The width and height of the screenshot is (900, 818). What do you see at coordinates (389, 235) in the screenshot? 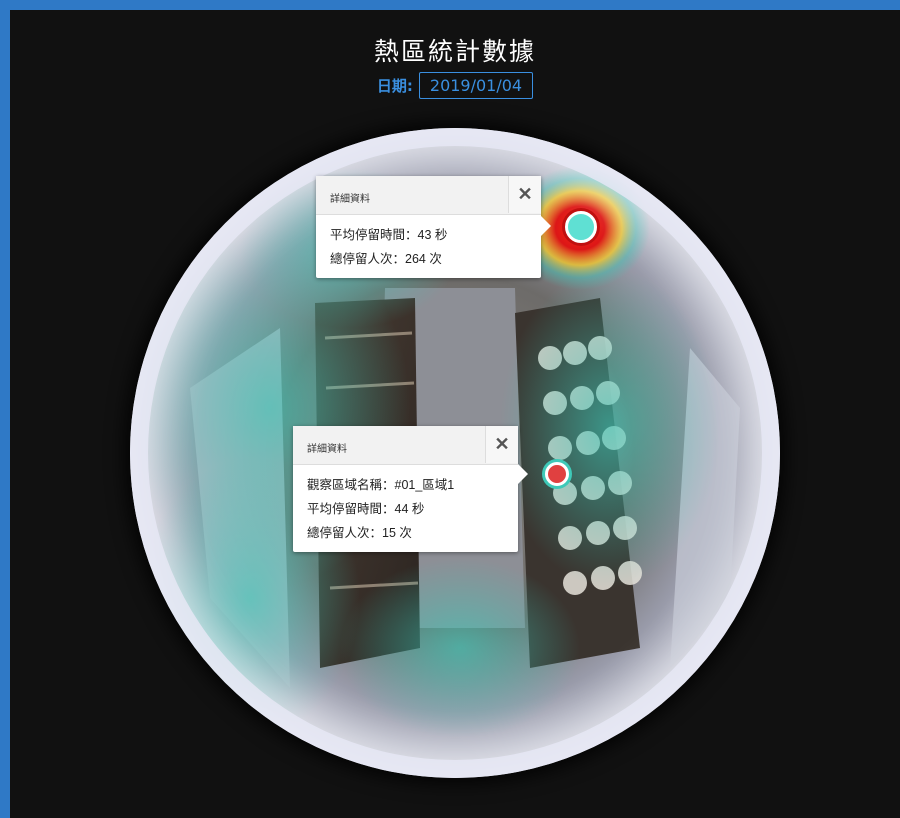
I see `avg-stay-time: 平均停留時間：43 秒` at bounding box center [389, 235].